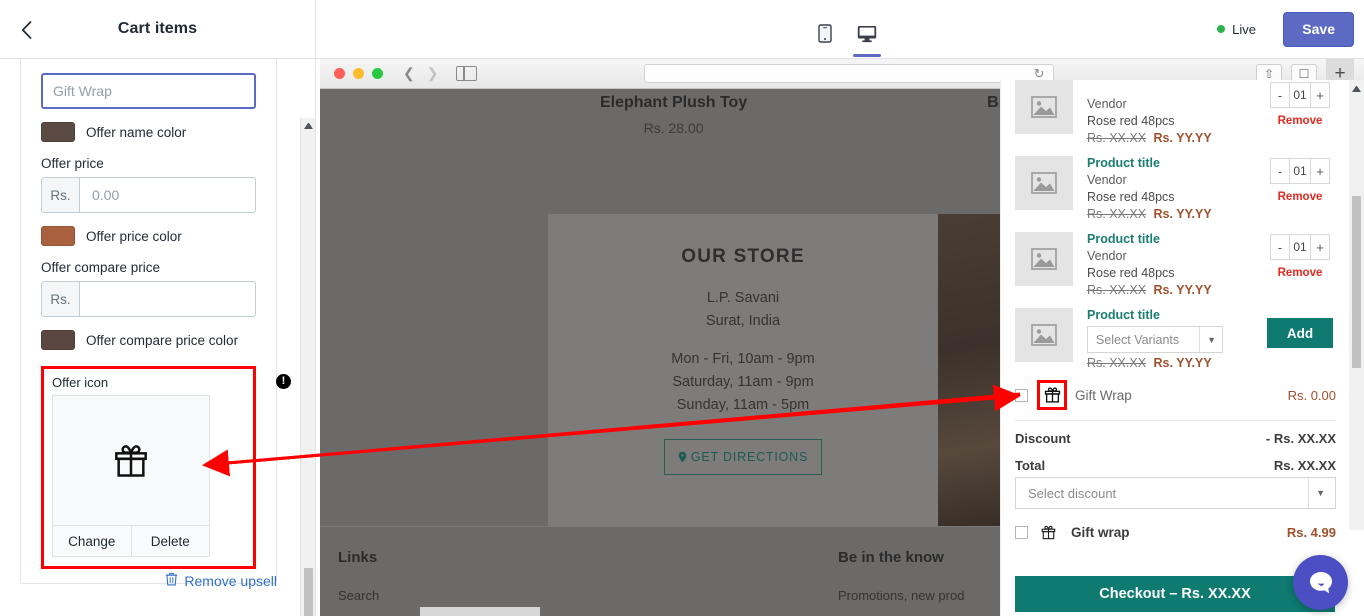 Image resolution: width=1364 pixels, height=616 pixels. Describe the element at coordinates (849, 73) in the screenshot. I see `url-input: ↻` at that location.